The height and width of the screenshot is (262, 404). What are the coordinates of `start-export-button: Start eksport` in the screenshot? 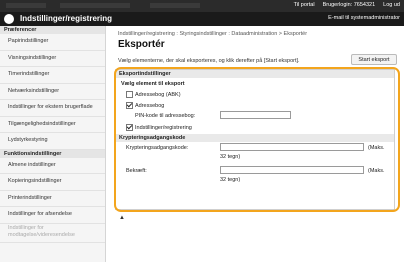 It's located at (374, 59).